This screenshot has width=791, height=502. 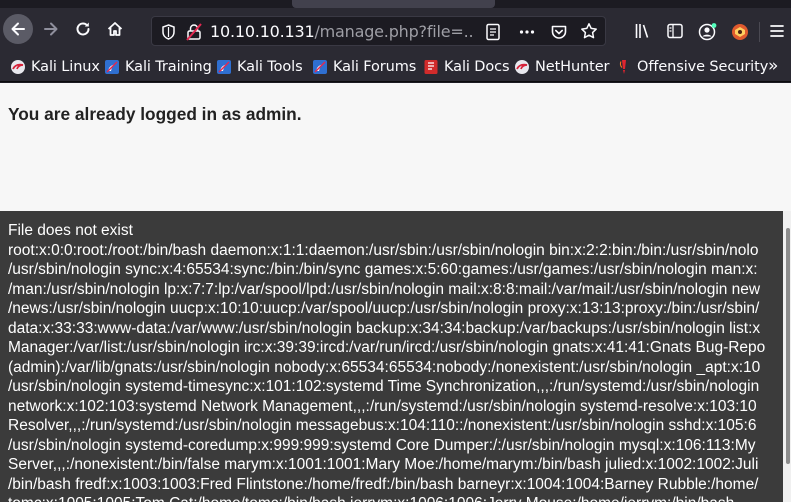 What do you see at coordinates (70, 230) in the screenshot?
I see `output-line: File does not exist` at bounding box center [70, 230].